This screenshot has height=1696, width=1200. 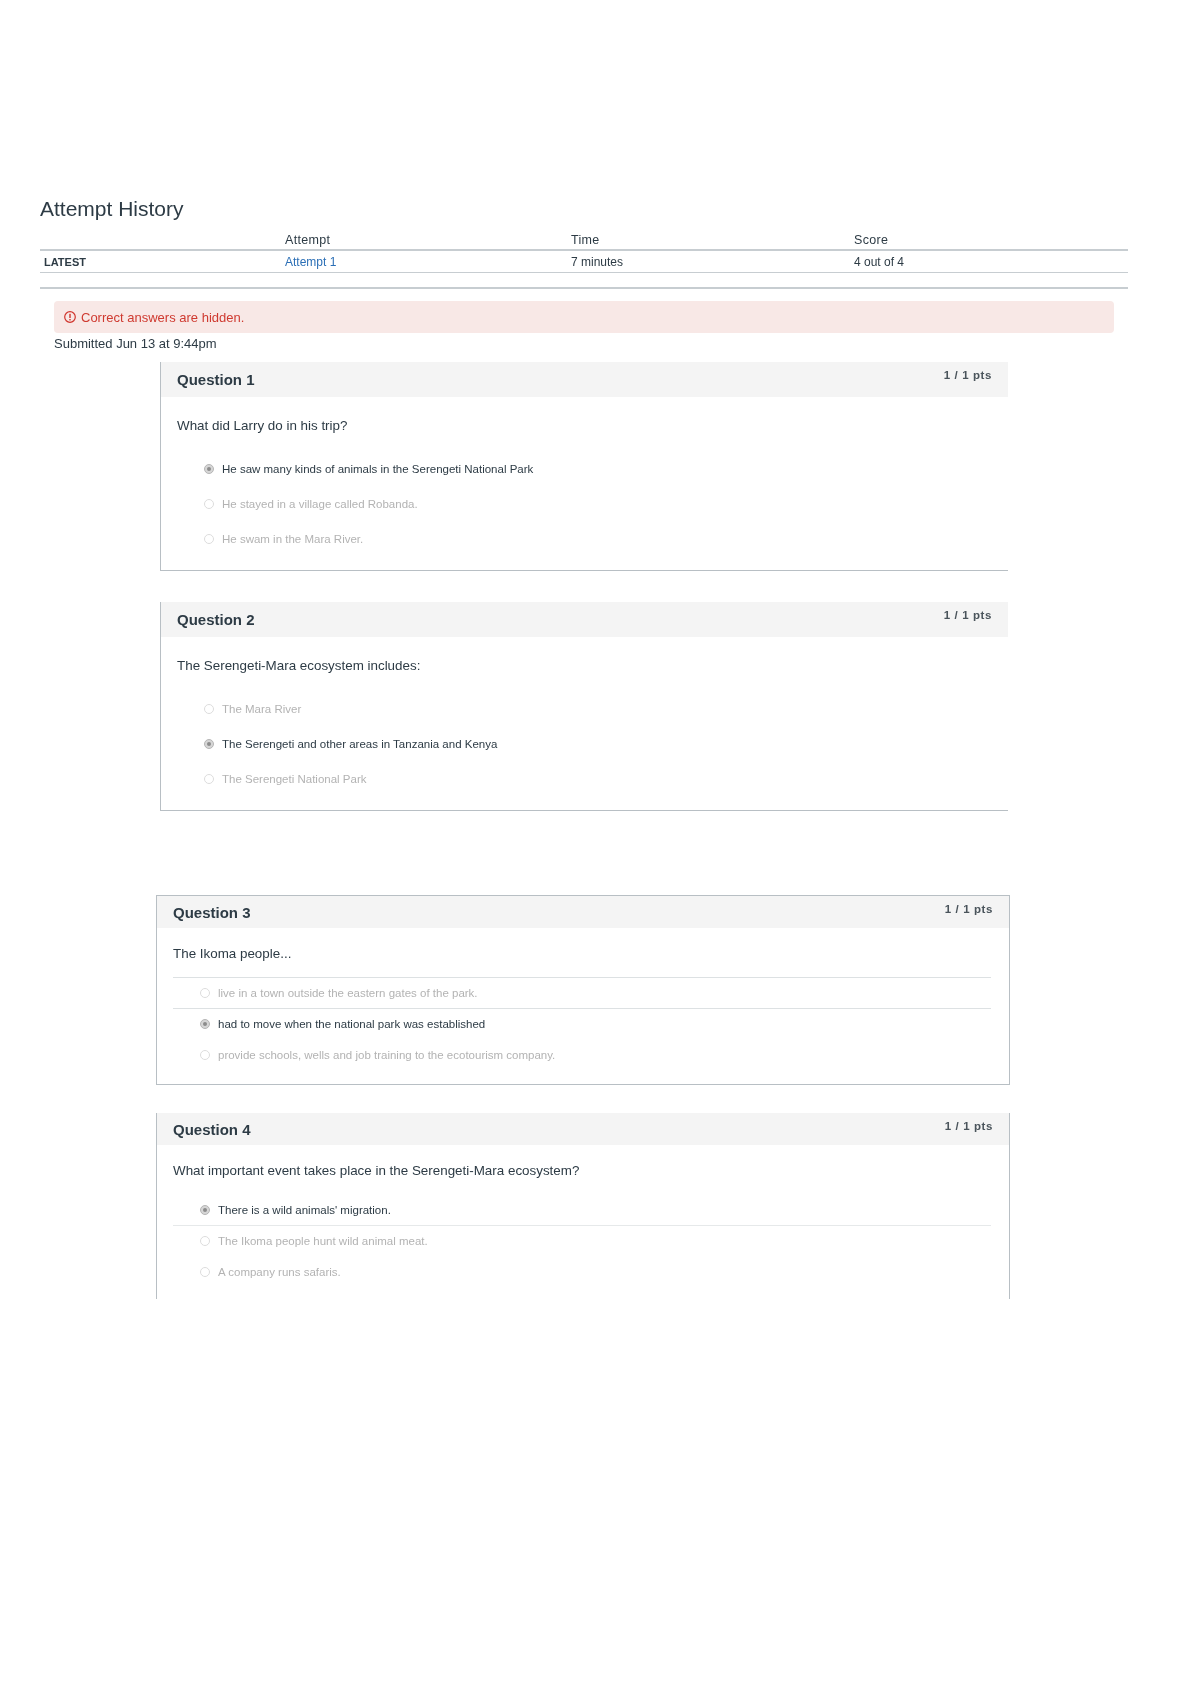 I want to click on question-text: What did Larry do in his trip?, so click(x=263, y=426).